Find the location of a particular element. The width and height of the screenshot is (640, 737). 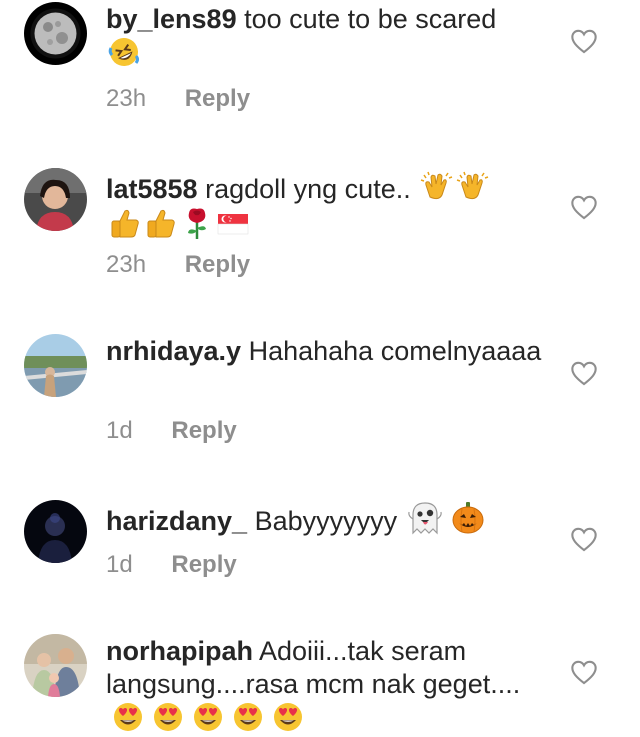

rolling-on-floor-laughing-icon is located at coordinates (124, 52).